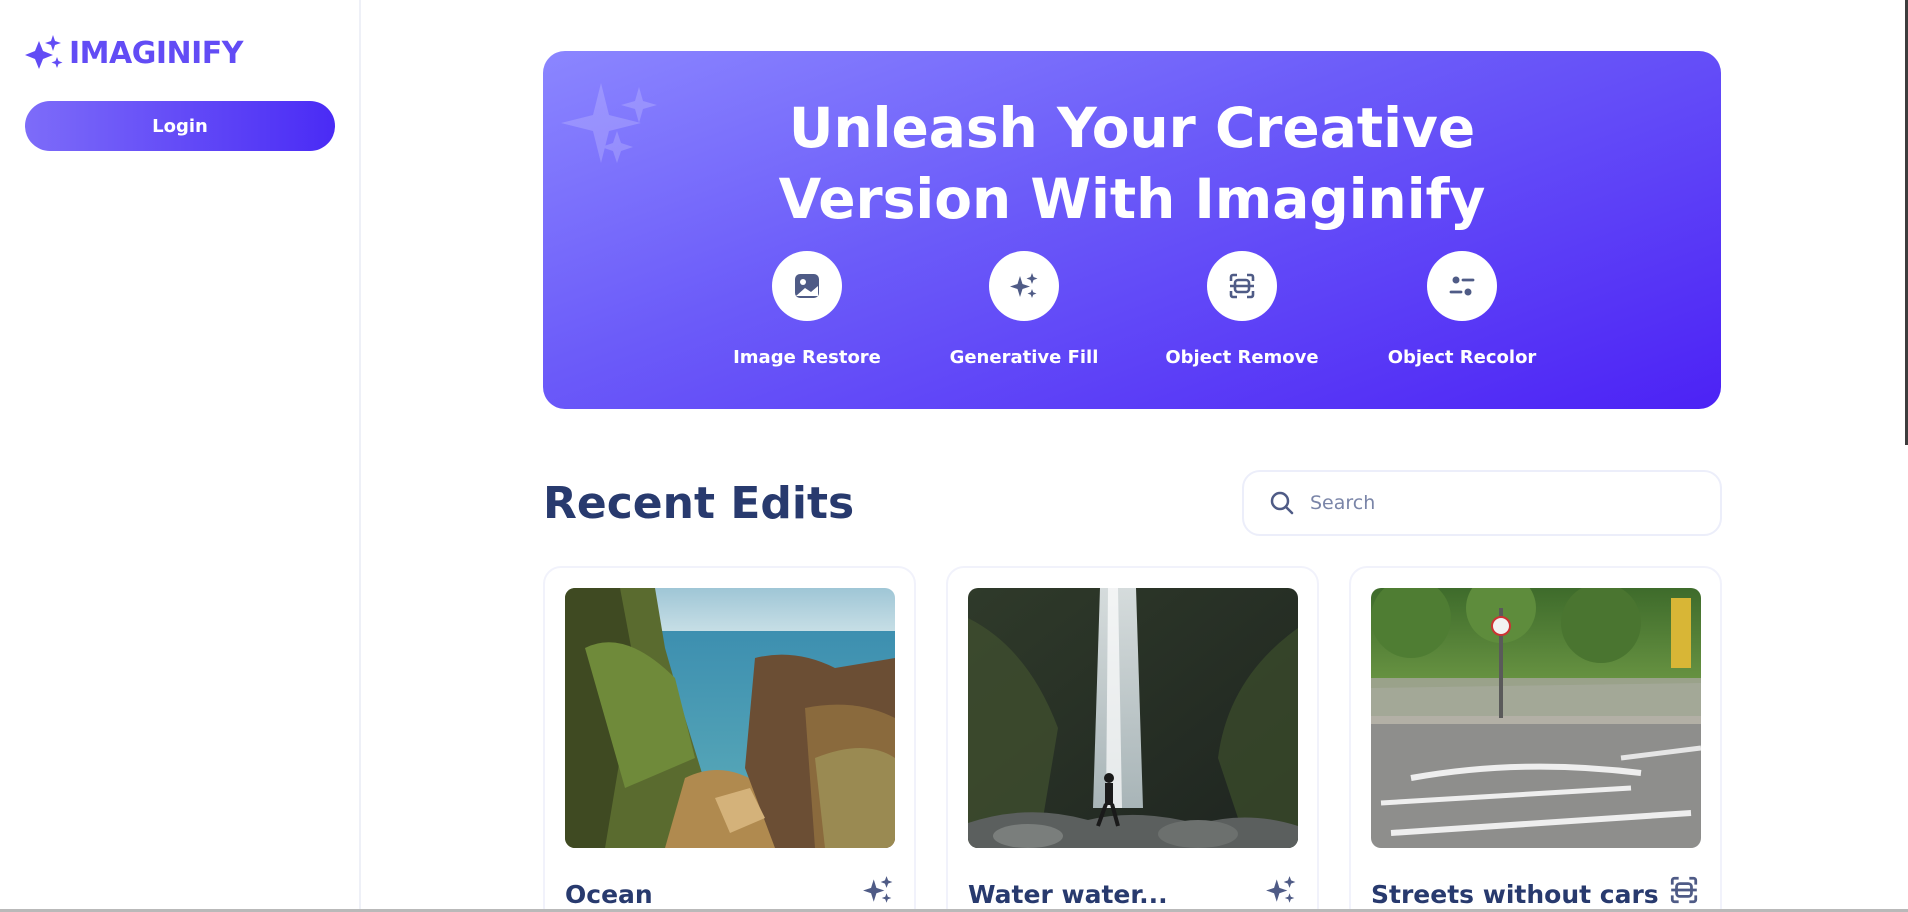 The height and width of the screenshot is (912, 1908). I want to click on tool-generative-fill: Generative Fill, so click(1024, 309).